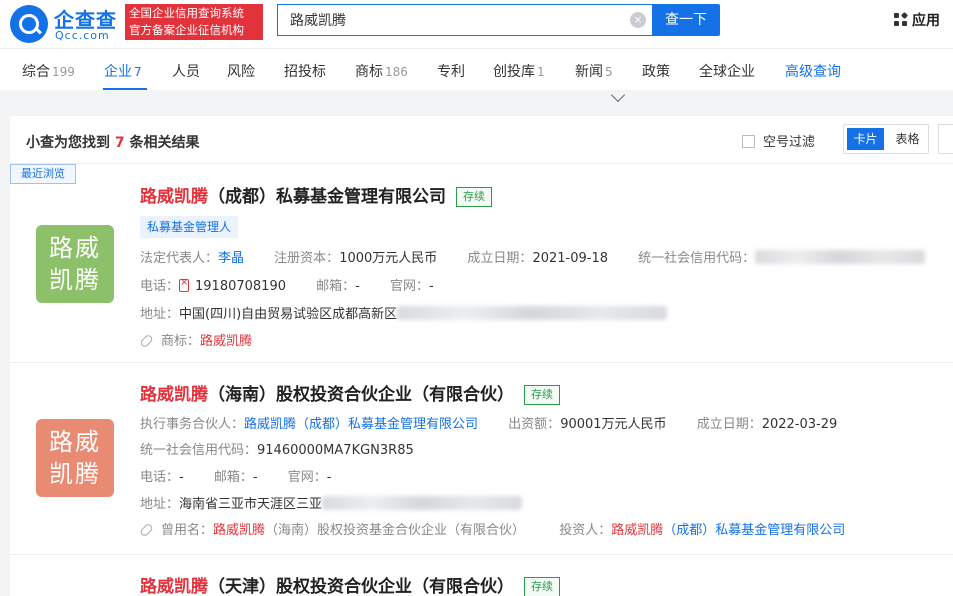 The image size is (953, 596). Describe the element at coordinates (194, 22) in the screenshot. I see `official-badge: 全国企业信用查询系统 官方备案企业征信机构` at that location.